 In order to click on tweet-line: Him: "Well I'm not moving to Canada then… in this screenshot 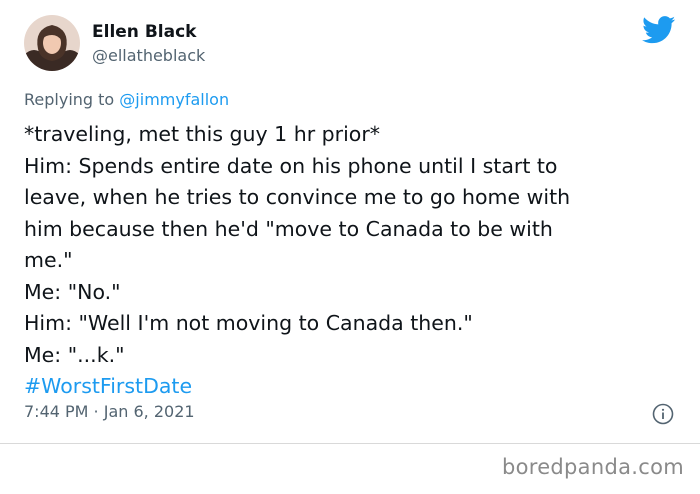, I will do `click(248, 323)`.